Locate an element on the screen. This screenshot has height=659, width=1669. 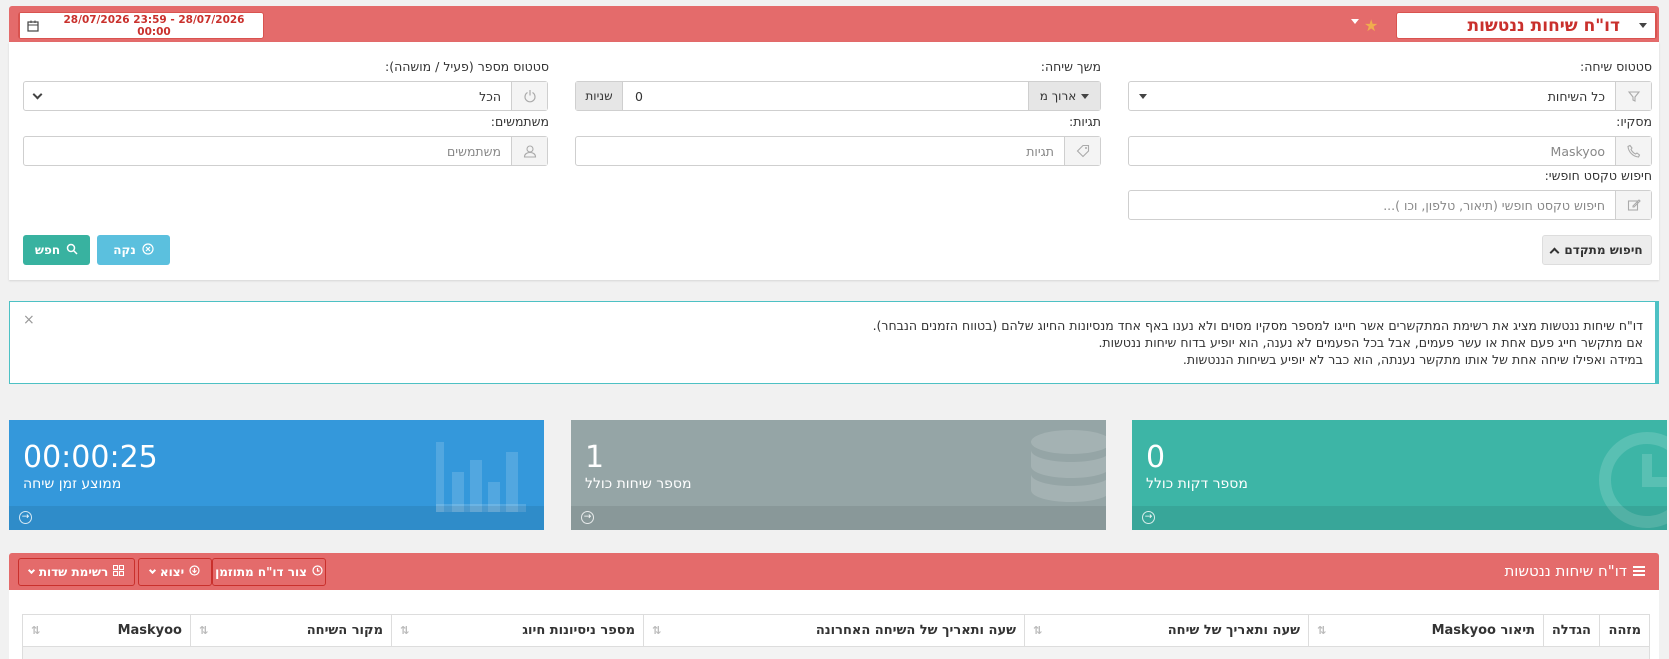
call-duration-label: משך שיחה: is located at coordinates (1070, 66).